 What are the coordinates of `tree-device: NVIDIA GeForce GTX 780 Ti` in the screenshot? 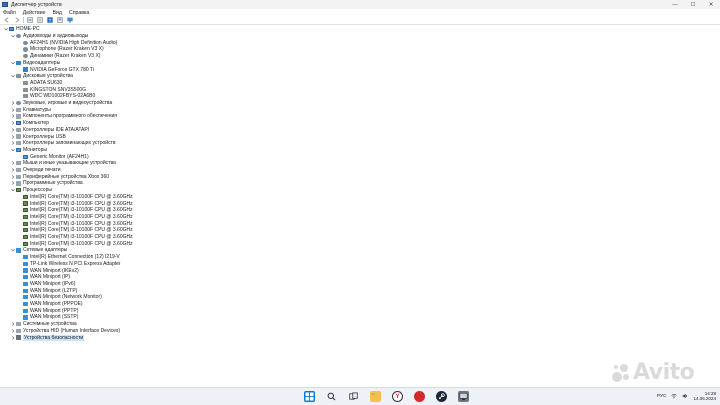 It's located at (55, 69).